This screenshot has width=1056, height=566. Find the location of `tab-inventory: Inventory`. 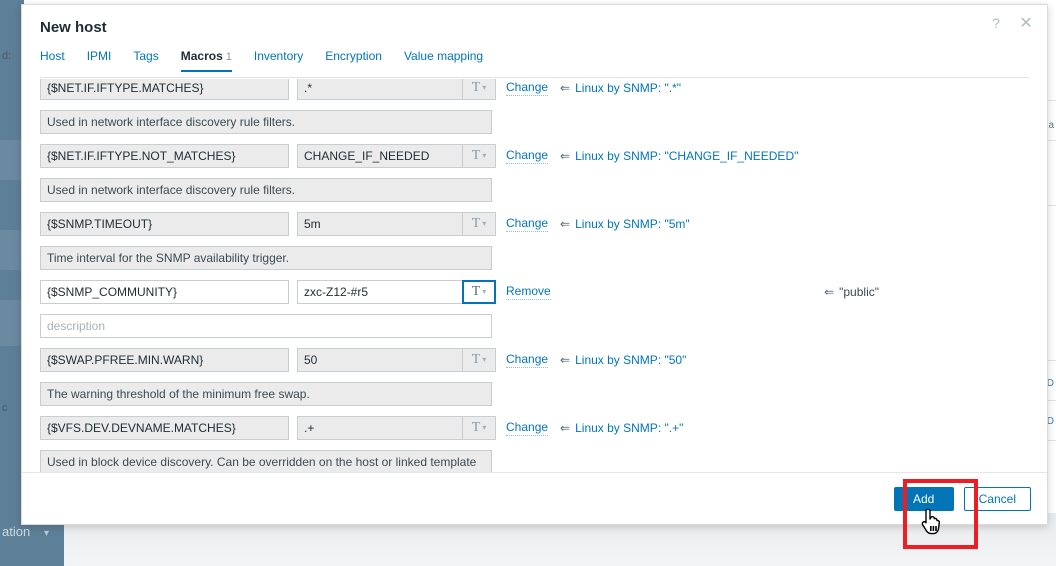

tab-inventory: Inventory is located at coordinates (278, 59).